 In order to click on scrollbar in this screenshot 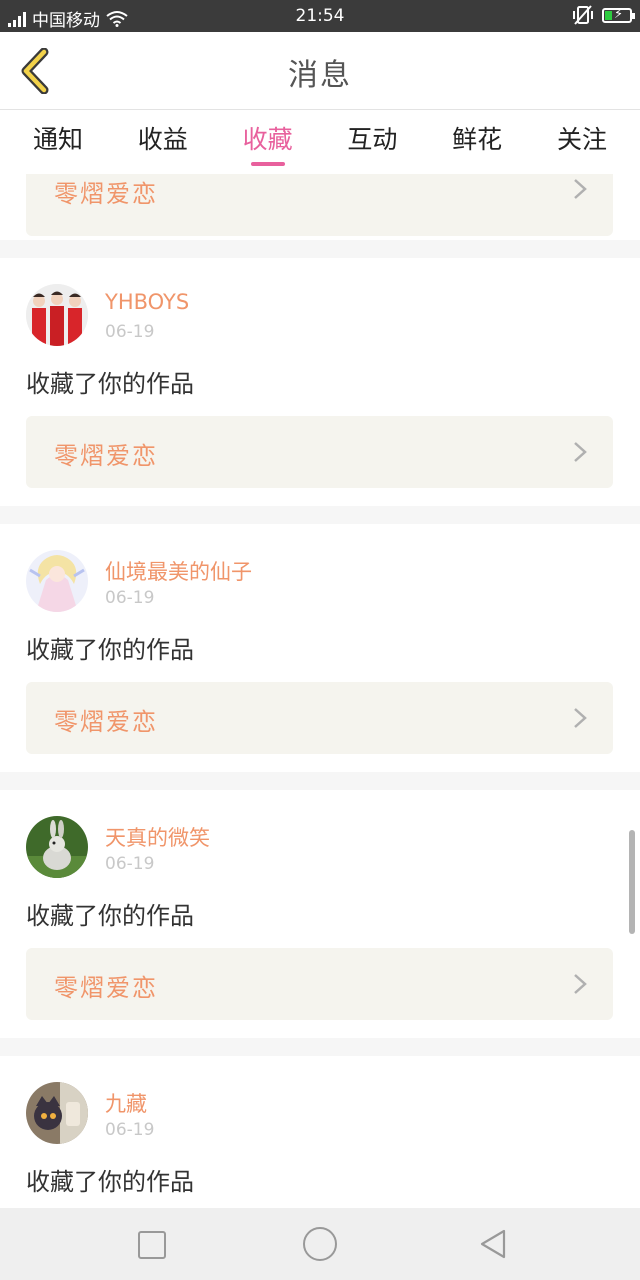, I will do `click(632, 882)`.